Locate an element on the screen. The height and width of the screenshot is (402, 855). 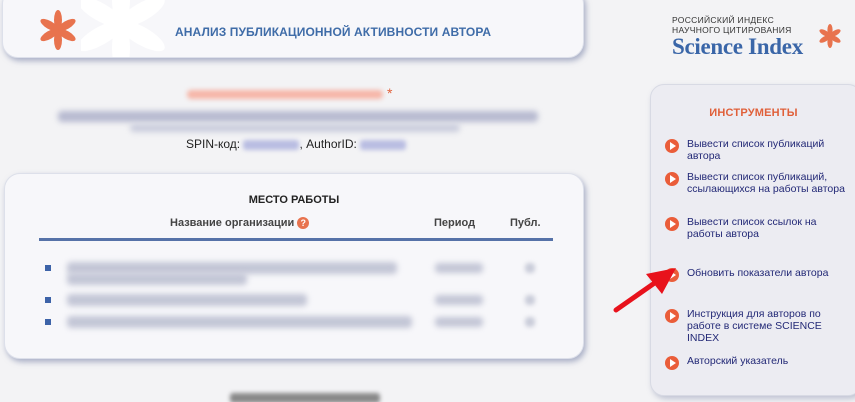
tool-label: Вывести список ссылок на работы автора is located at coordinates (766, 228).